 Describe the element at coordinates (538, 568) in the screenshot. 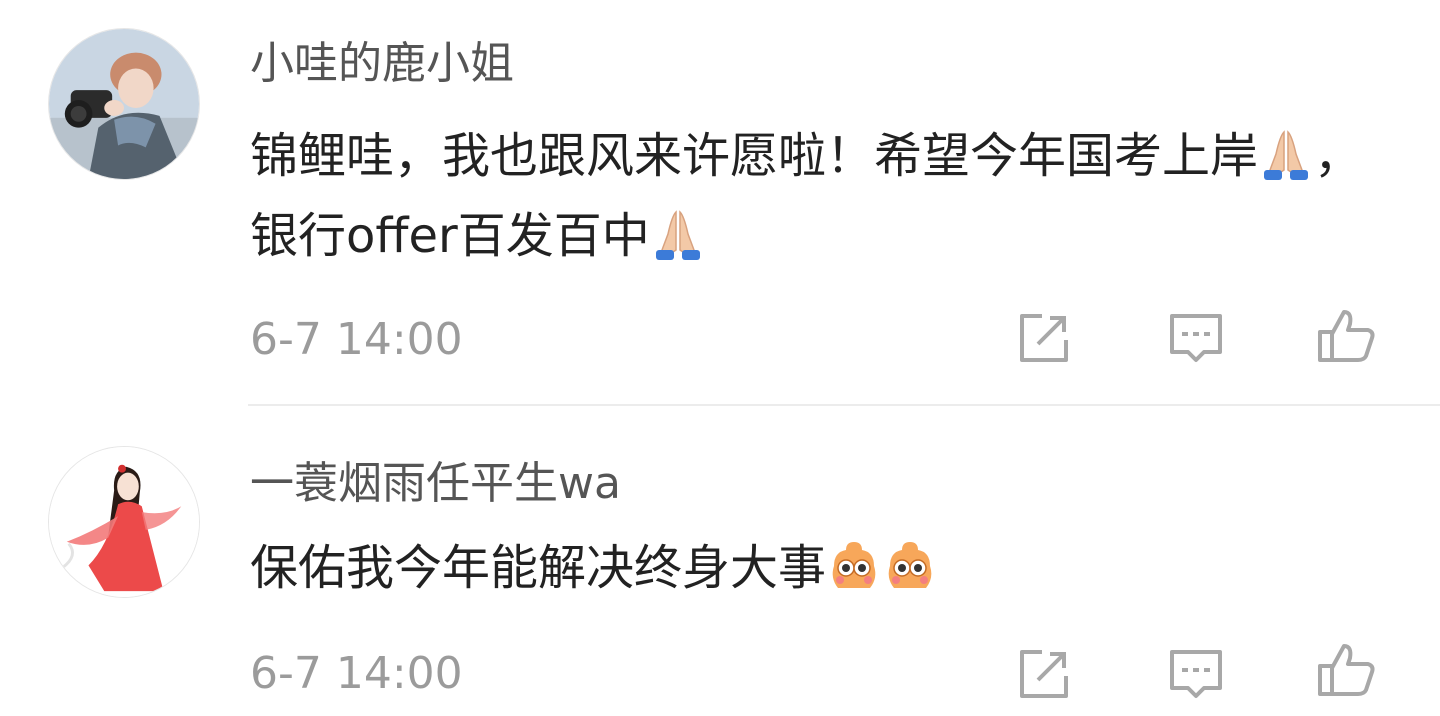

I see `comment-text-part: 保佑我今年能解决终身大事` at that location.